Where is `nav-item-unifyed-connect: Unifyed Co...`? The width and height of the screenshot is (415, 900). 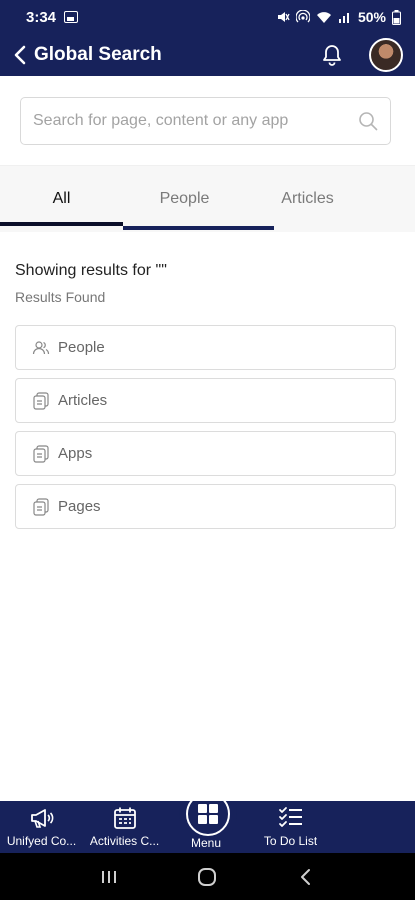
nav-item-unifyed-connect: Unifyed Co... is located at coordinates (41, 827).